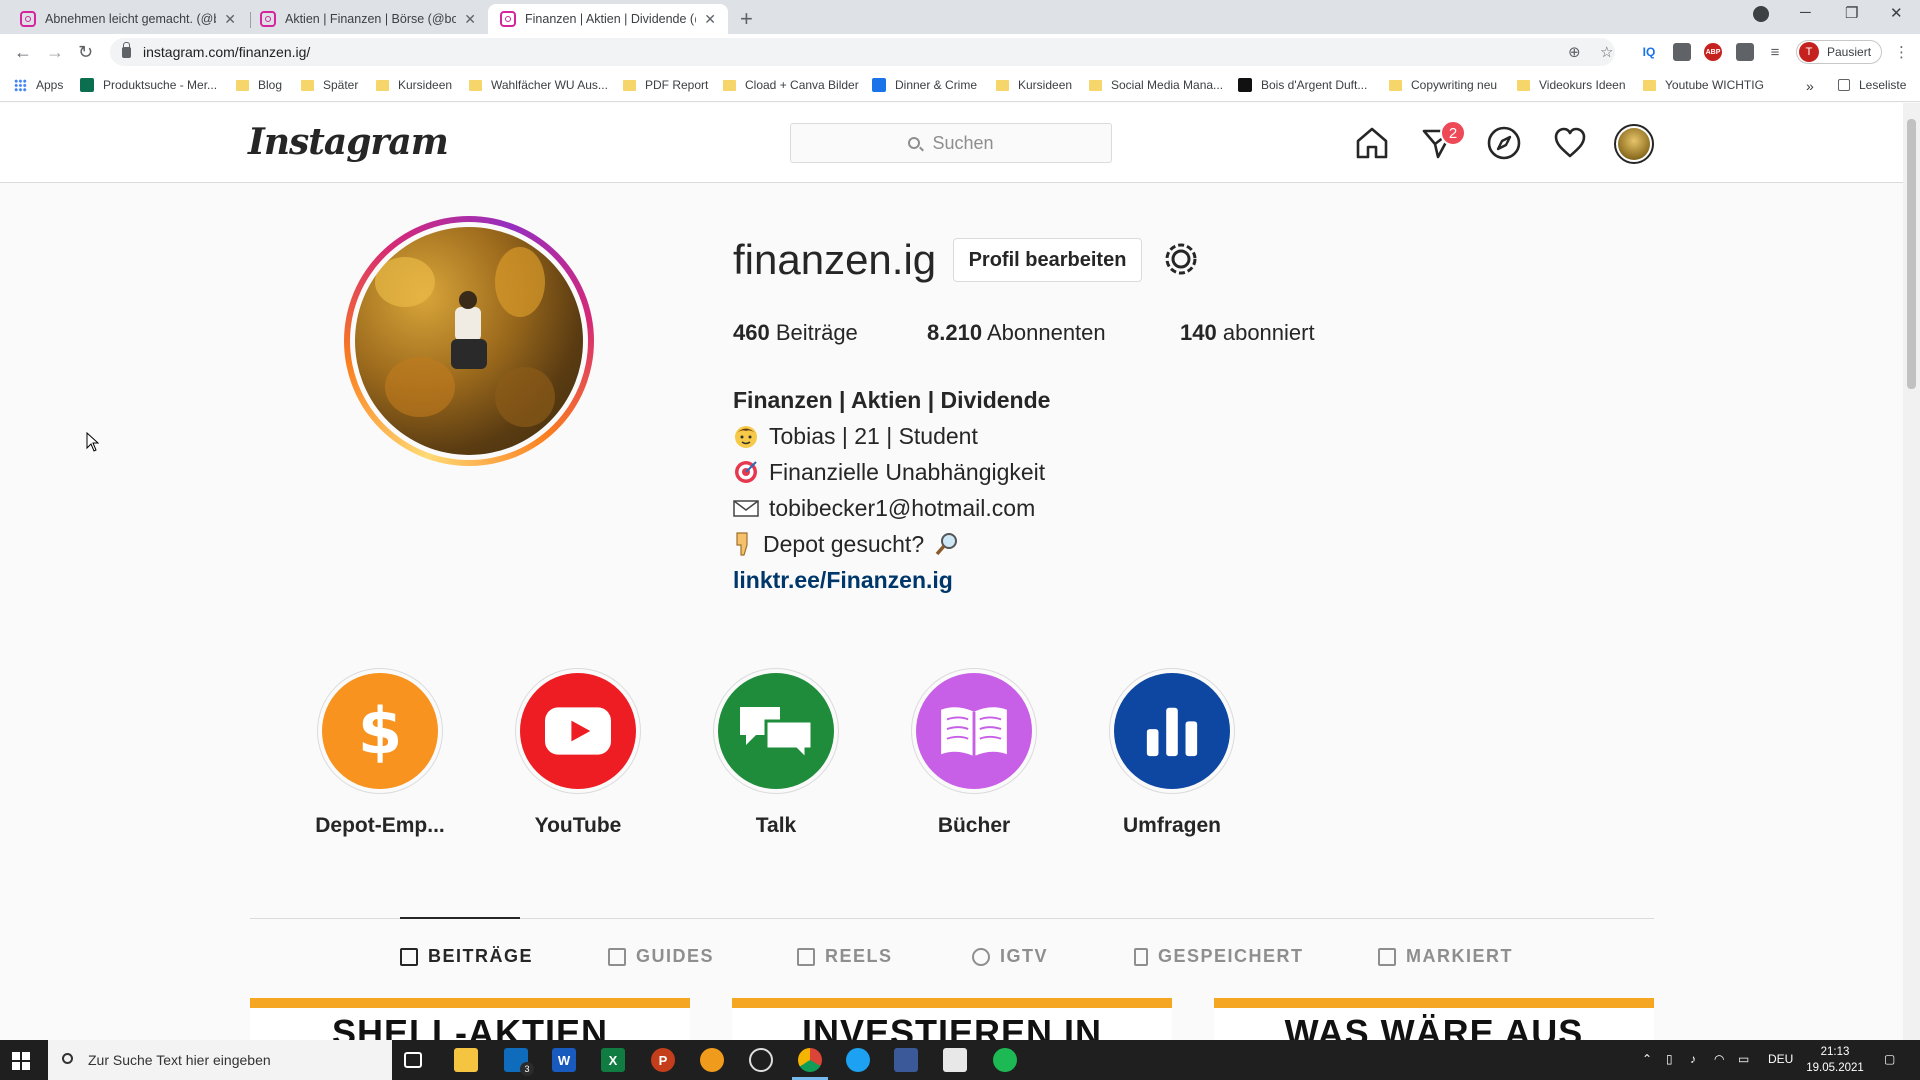 Image resolution: width=1920 pixels, height=1080 pixels. Describe the element at coordinates (1172, 731) in the screenshot. I see `highlight-ring` at that location.